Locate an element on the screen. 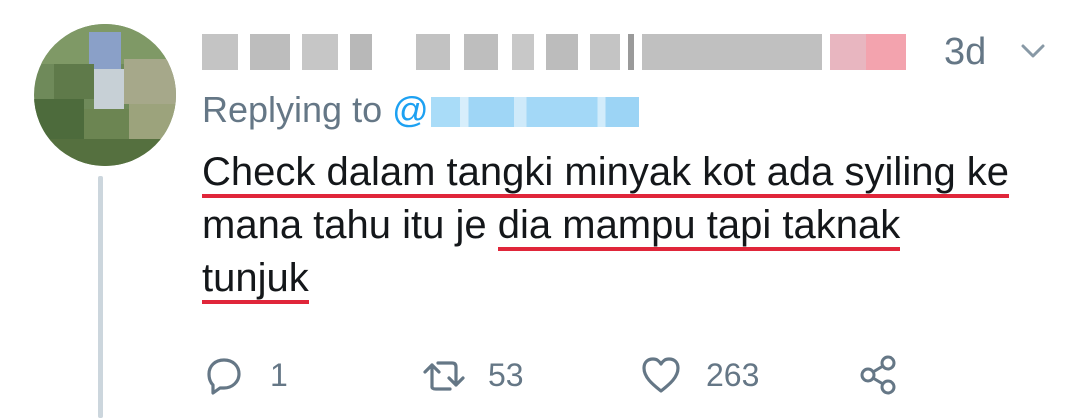  like-count: 263 is located at coordinates (733, 374).